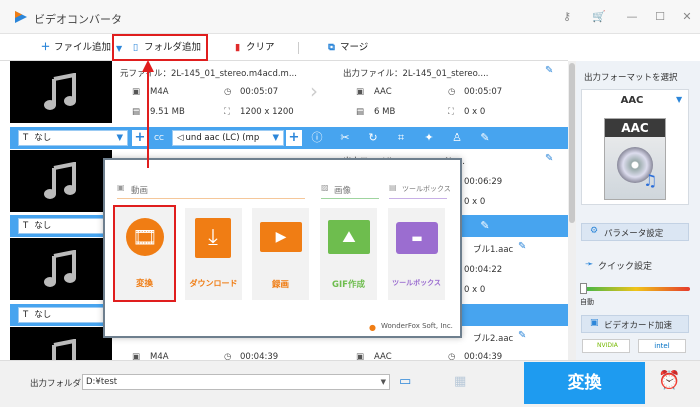  What do you see at coordinates (45, 47) in the screenshot?
I see `plus-icon: ＋` at bounding box center [45, 47].